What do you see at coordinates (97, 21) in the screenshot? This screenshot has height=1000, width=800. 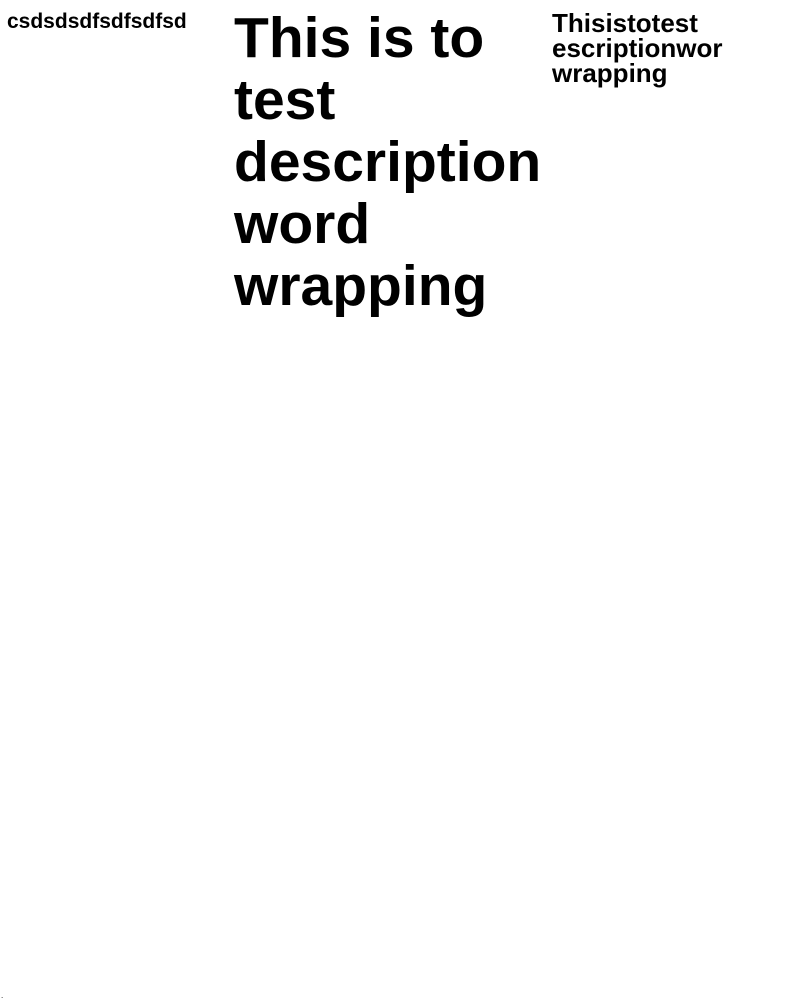 I see `left-text-label: csdsdsdfsdfsdfsd` at bounding box center [97, 21].